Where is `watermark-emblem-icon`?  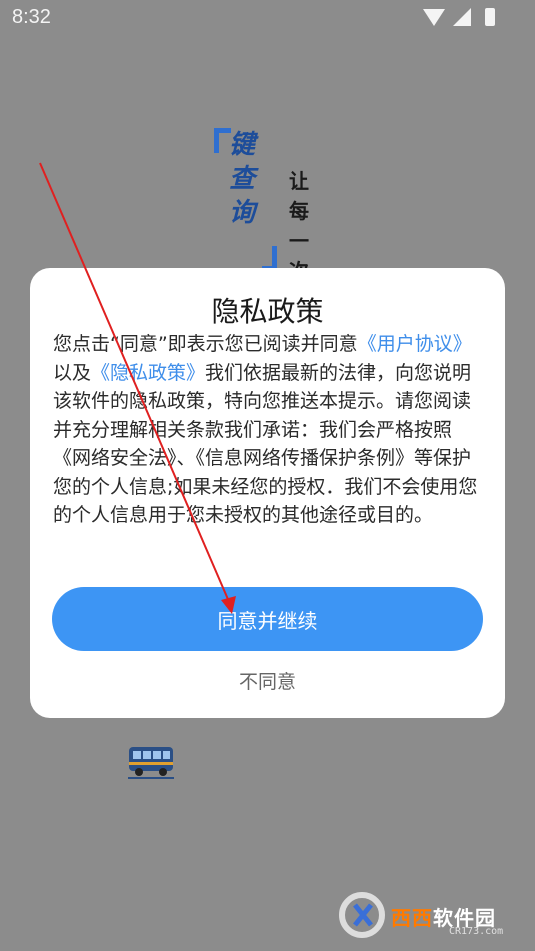 watermark-emblem-icon is located at coordinates (362, 915).